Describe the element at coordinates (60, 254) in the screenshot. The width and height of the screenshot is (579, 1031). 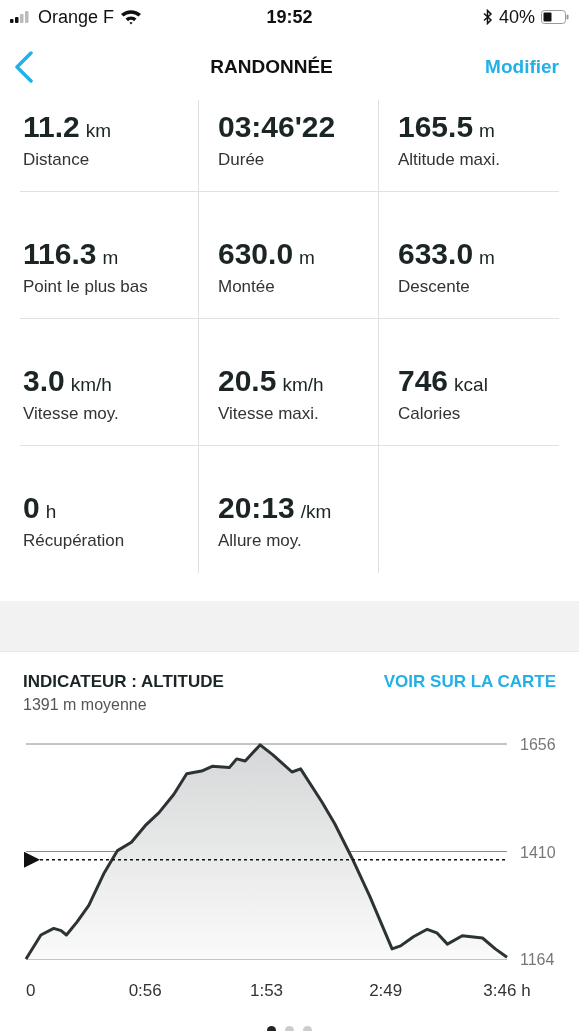
I see `stat-value: 116.3` at that location.